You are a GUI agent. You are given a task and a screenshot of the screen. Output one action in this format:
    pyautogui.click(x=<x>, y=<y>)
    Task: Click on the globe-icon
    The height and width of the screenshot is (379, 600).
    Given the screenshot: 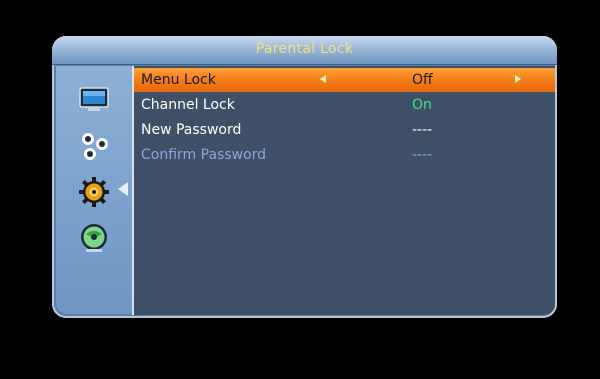 What is the action you would take?
    pyautogui.click(x=94, y=238)
    